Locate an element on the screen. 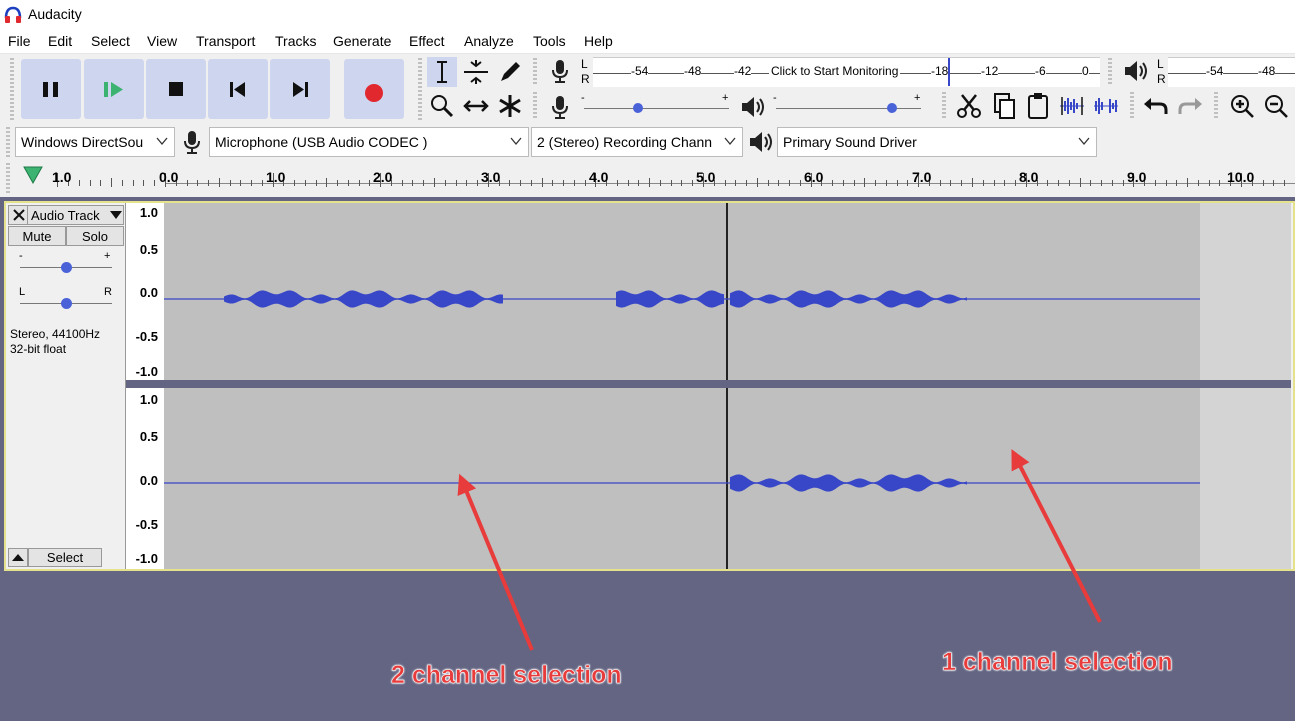 This screenshot has height=721, width=1295. annotation-one-channel: 1 channel selection is located at coordinates (1057, 662).